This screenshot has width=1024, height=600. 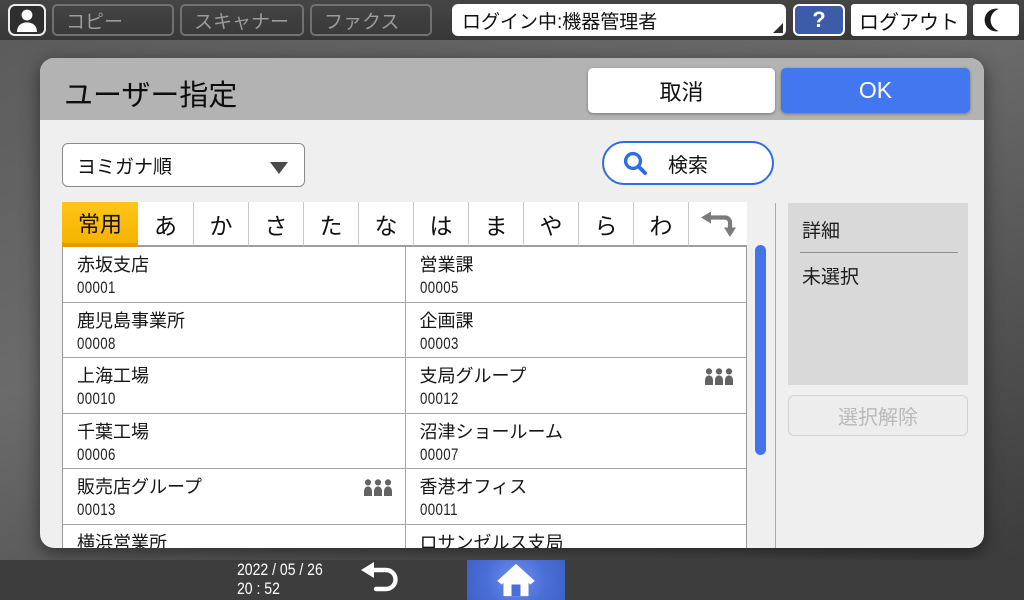 What do you see at coordinates (575, 330) in the screenshot?
I see `user-list-item: 企画課 00003` at bounding box center [575, 330].